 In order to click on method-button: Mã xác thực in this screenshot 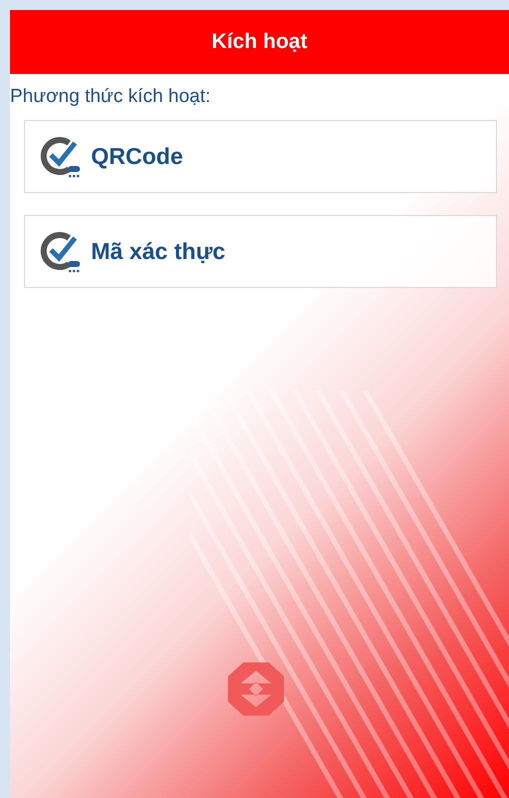, I will do `click(260, 251)`.